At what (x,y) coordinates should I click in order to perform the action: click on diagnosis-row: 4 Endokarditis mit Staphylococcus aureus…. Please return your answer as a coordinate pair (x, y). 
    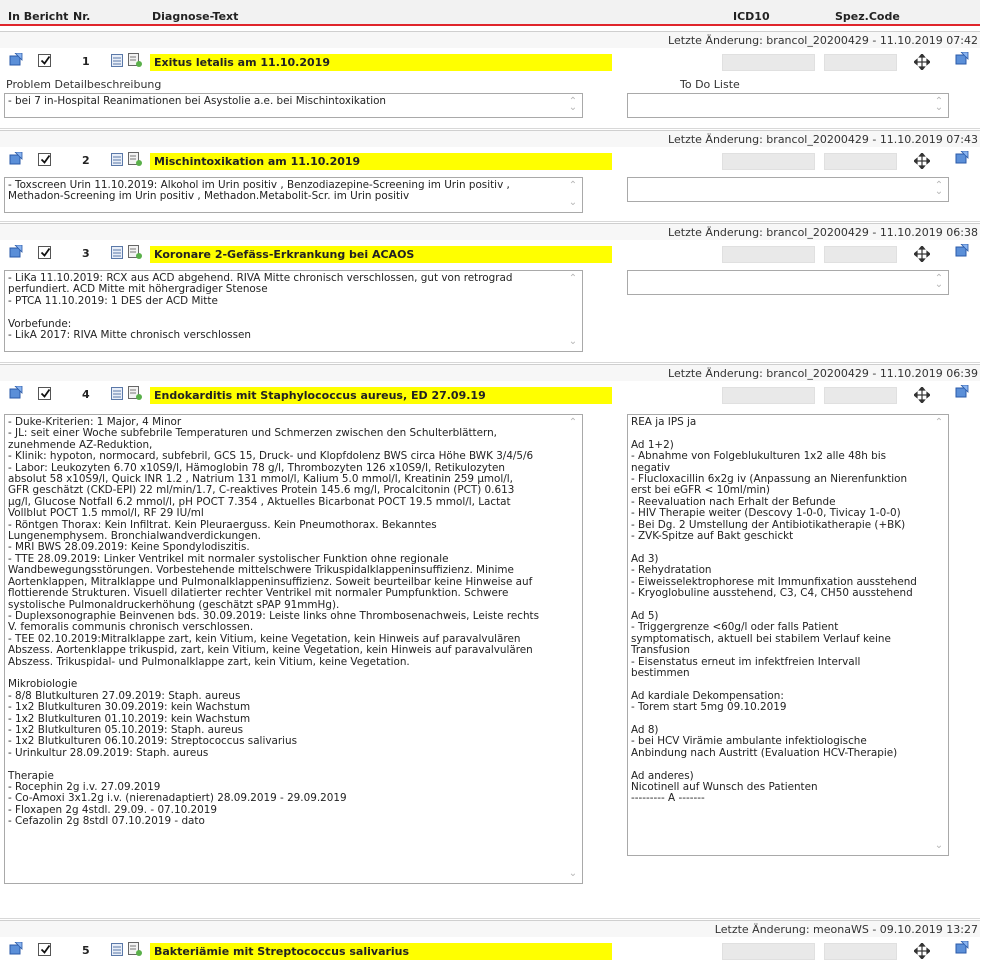
    Looking at the image, I should click on (490, 395).